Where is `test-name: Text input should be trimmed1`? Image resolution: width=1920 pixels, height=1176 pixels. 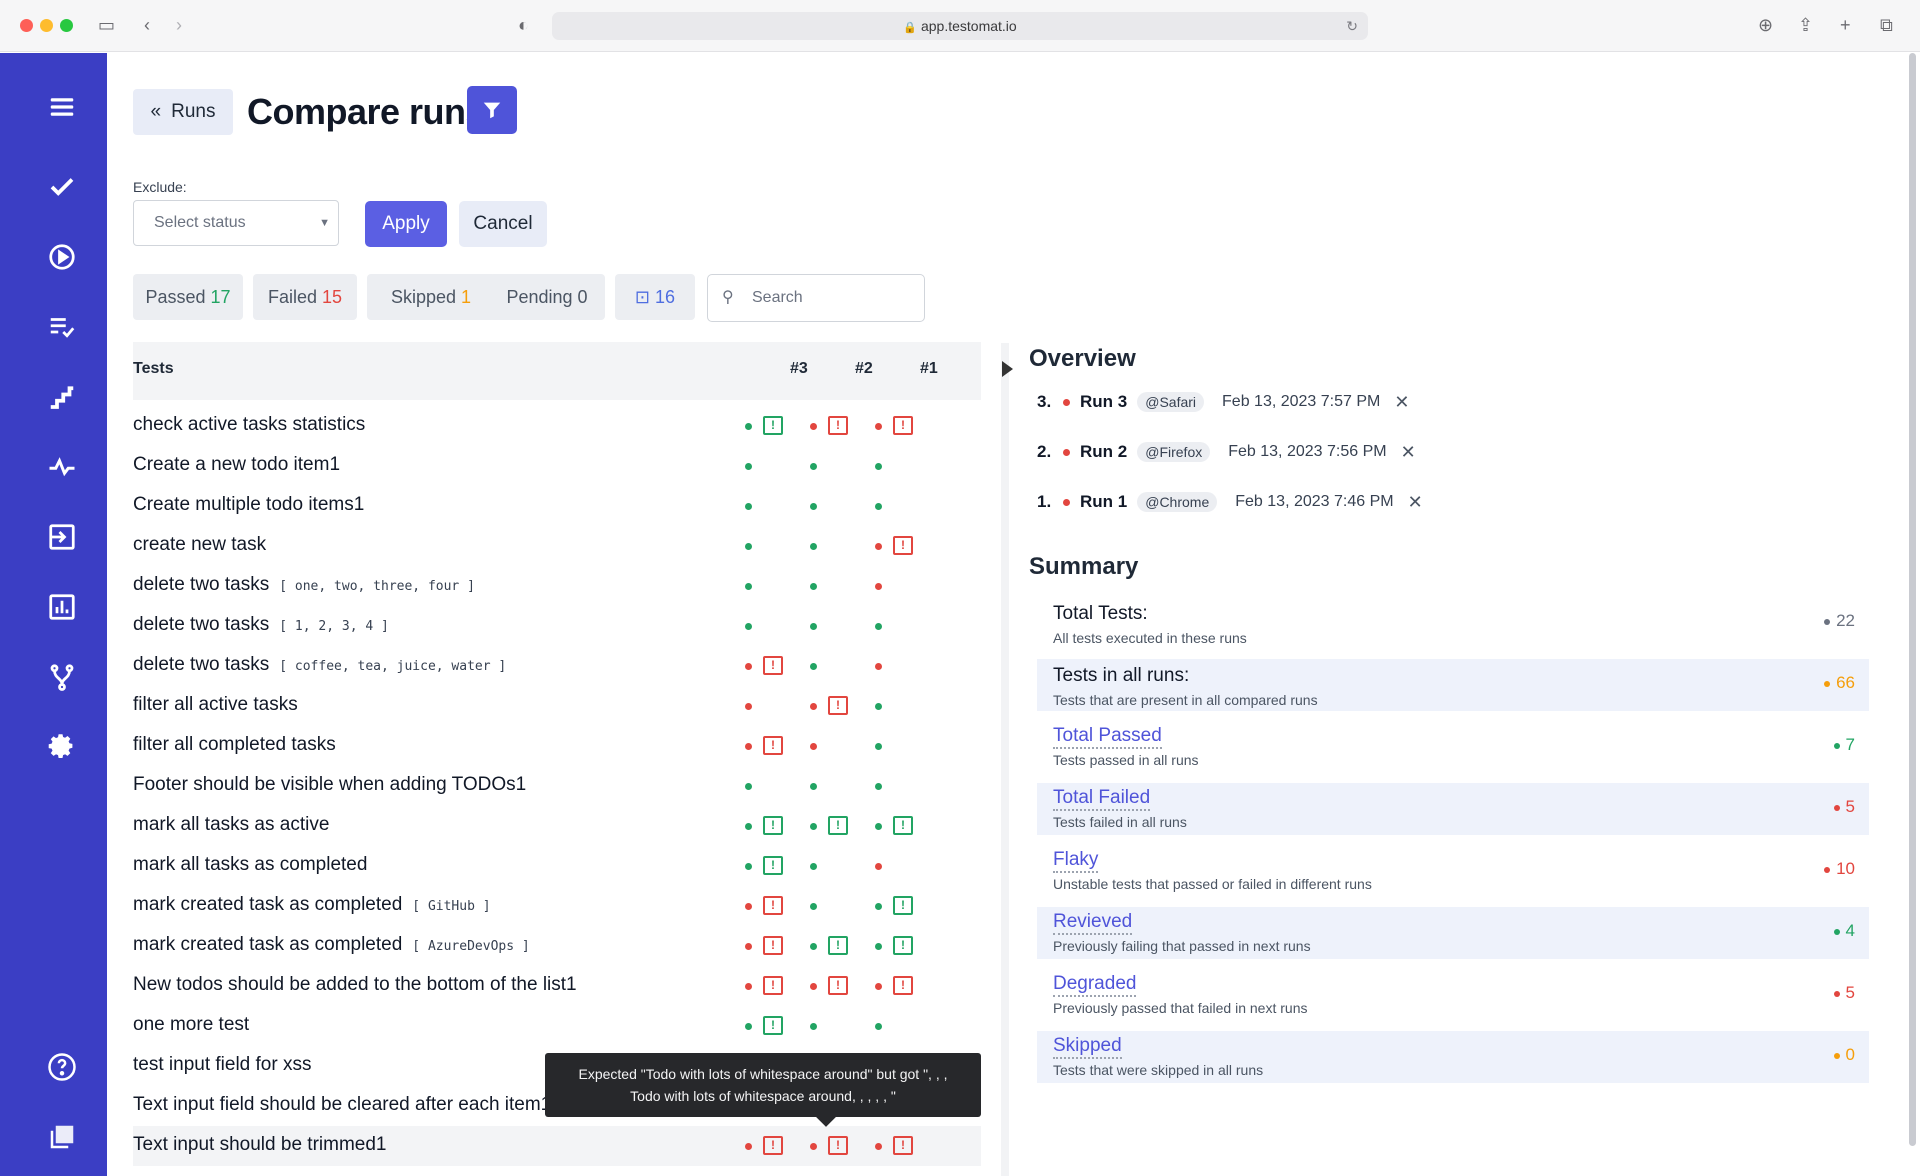 test-name: Text input should be trimmed1 is located at coordinates (259, 1145).